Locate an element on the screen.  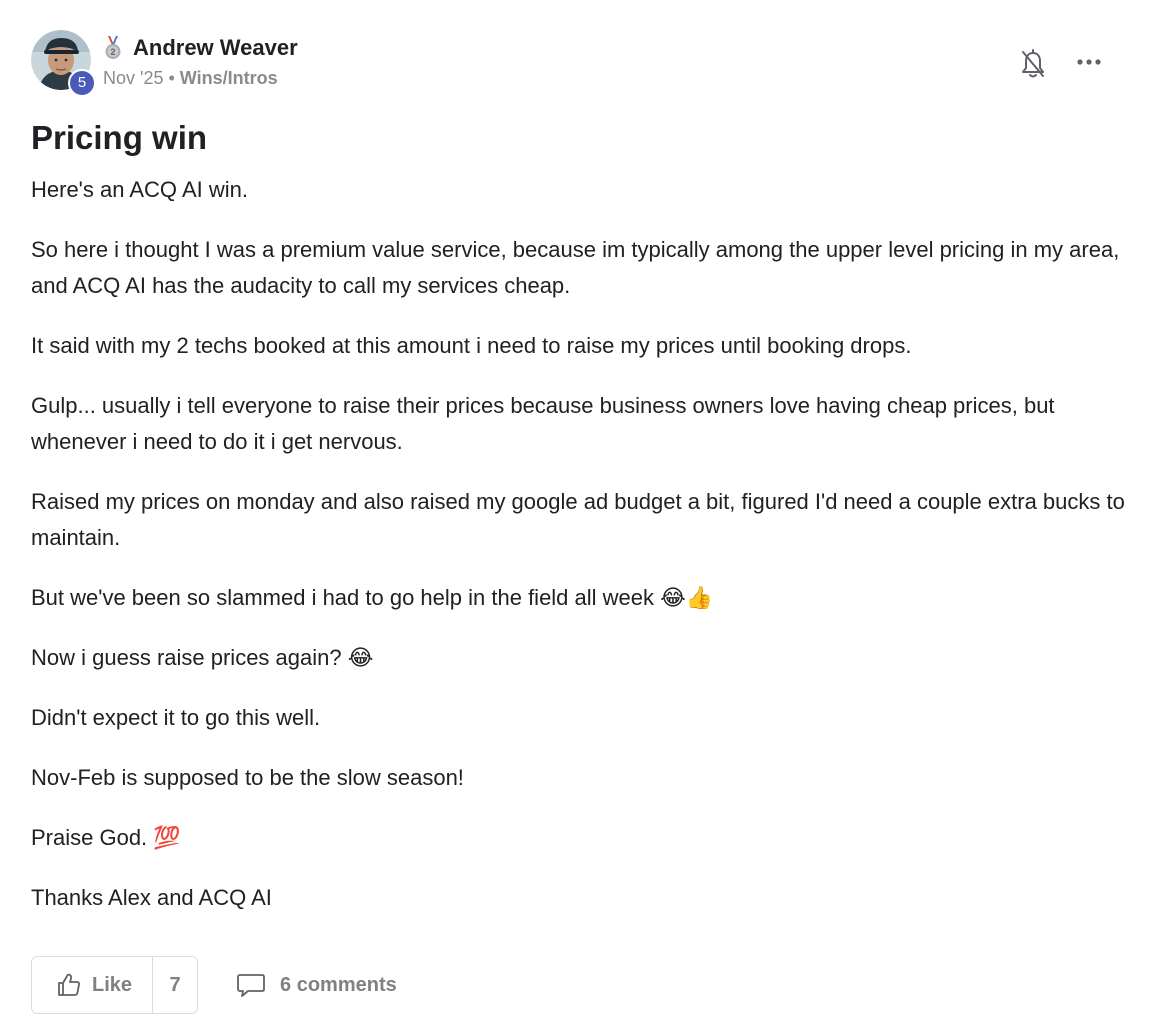
like-label: Like is located at coordinates (112, 984).